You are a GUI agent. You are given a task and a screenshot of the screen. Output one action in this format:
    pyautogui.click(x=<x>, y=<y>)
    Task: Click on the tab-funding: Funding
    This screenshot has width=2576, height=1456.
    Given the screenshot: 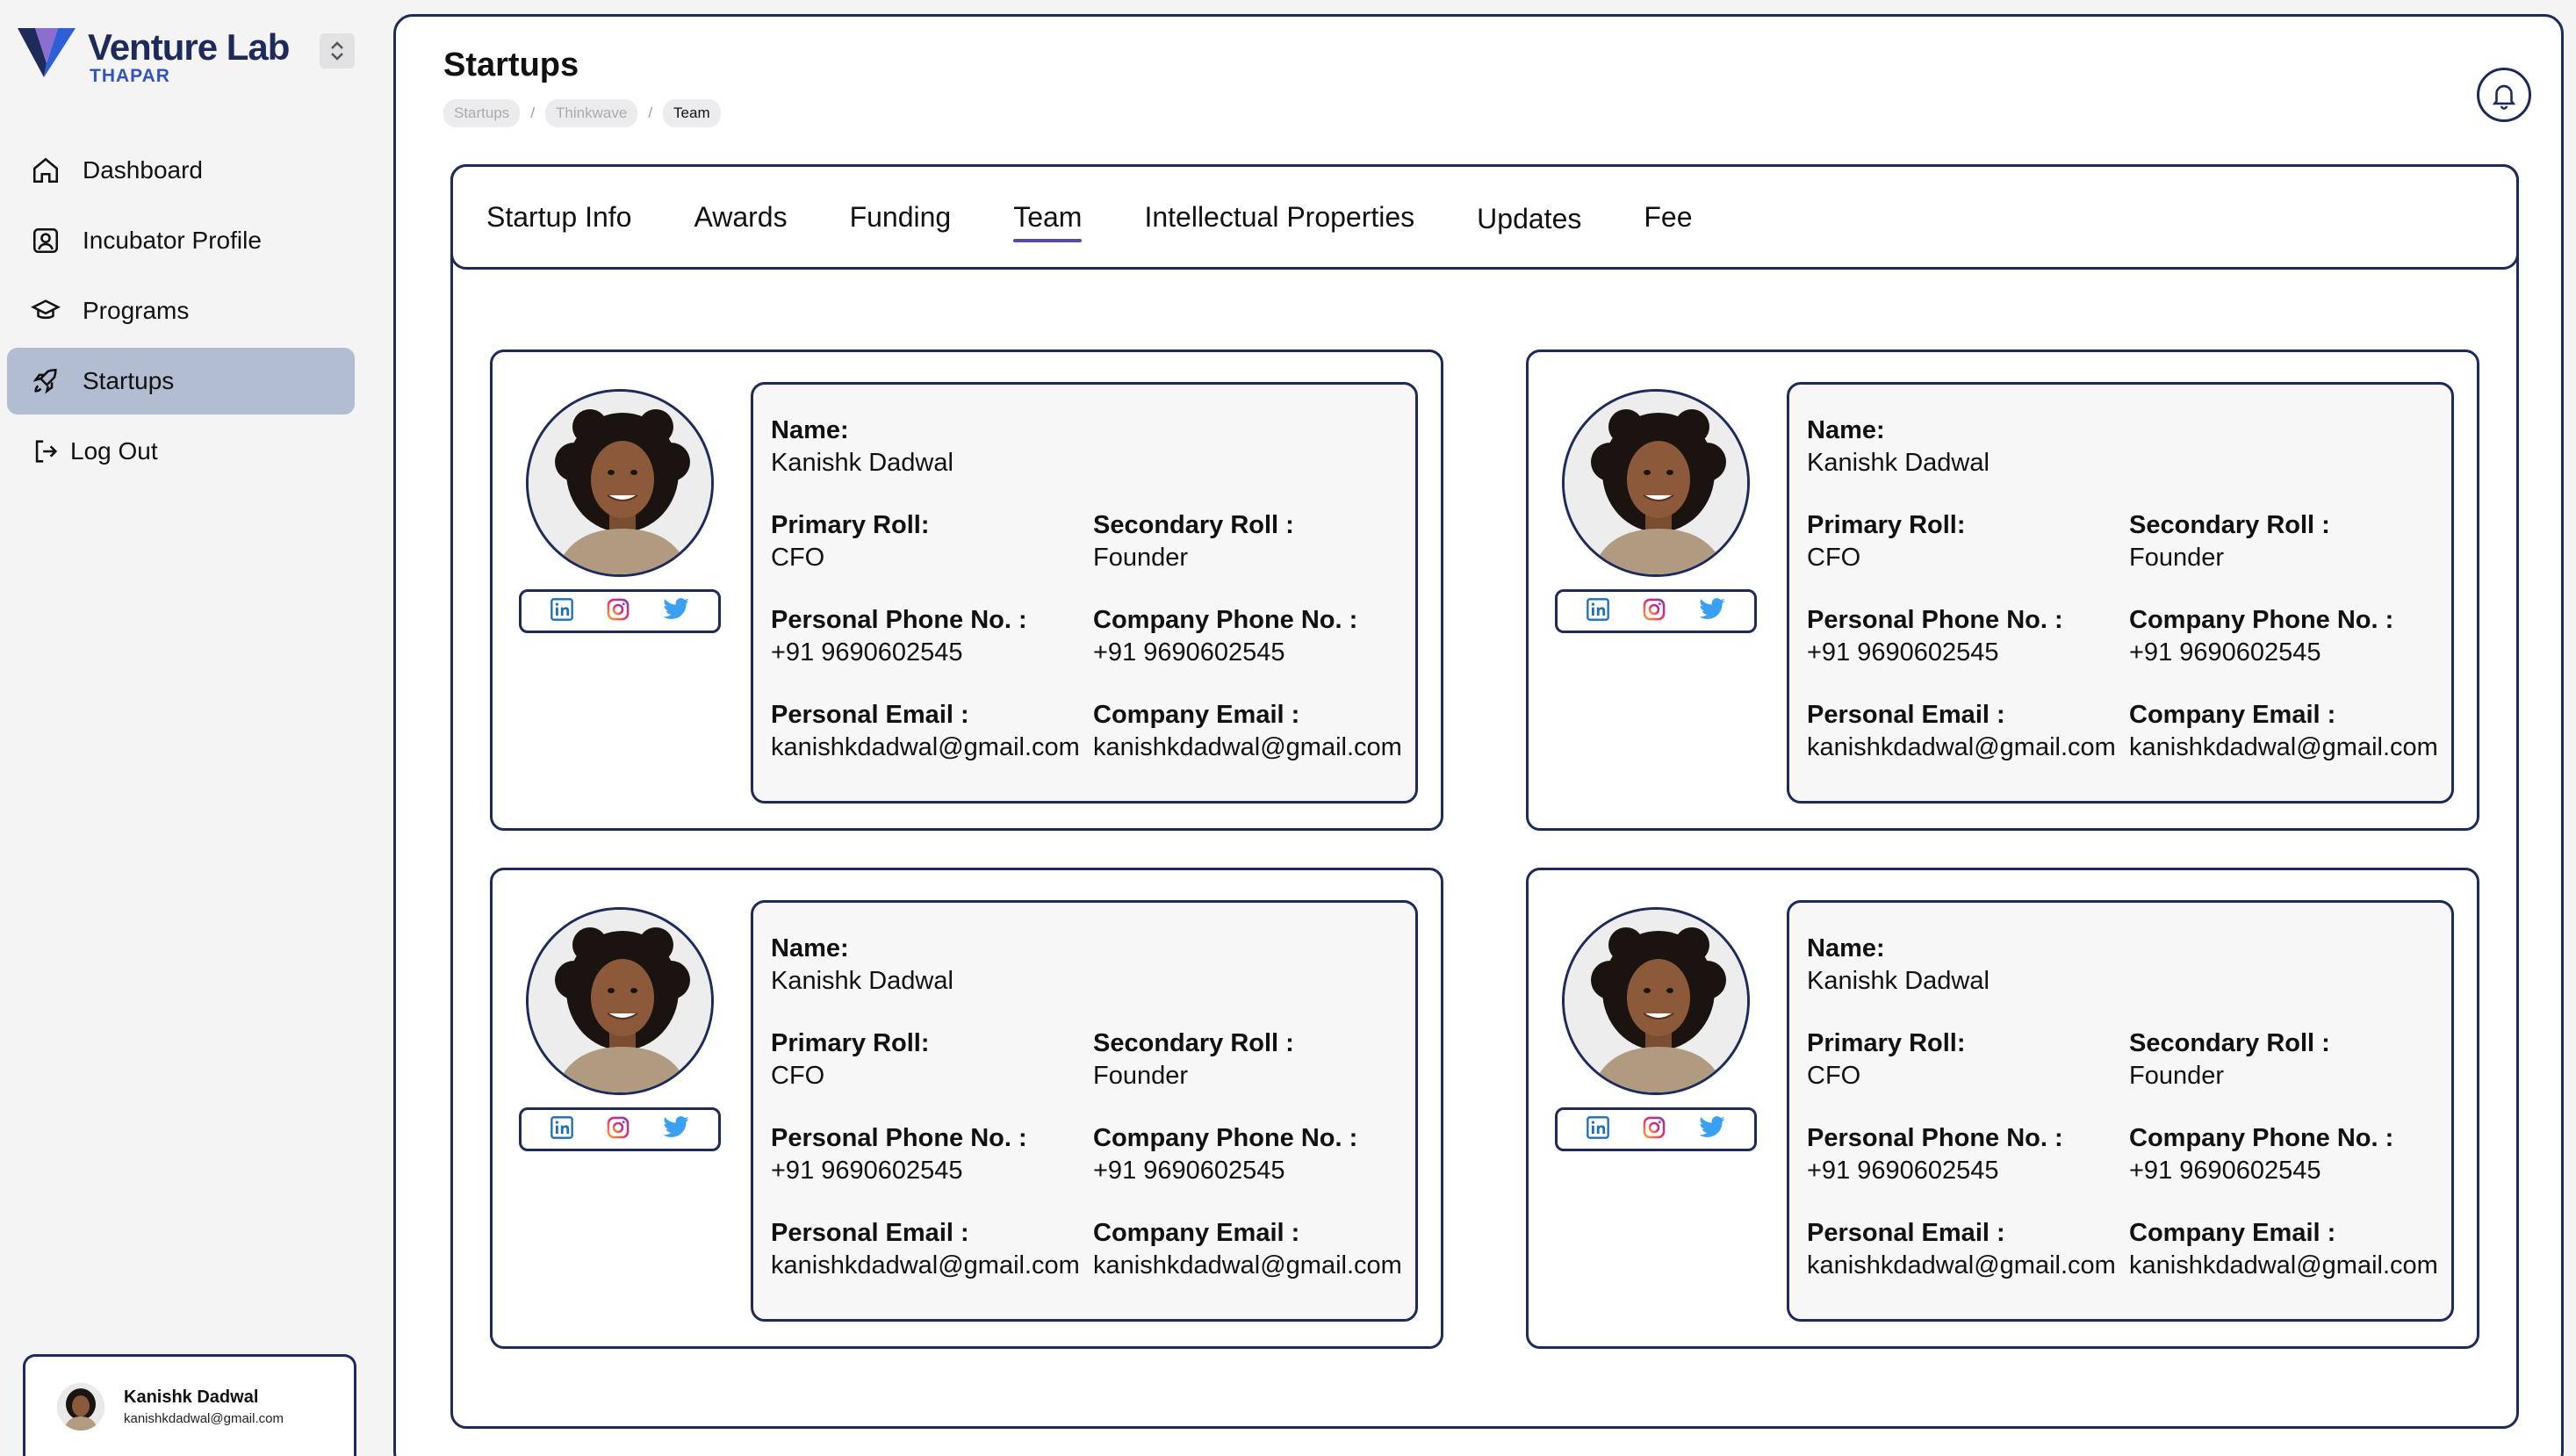 What is the action you would take?
    pyautogui.click(x=901, y=217)
    